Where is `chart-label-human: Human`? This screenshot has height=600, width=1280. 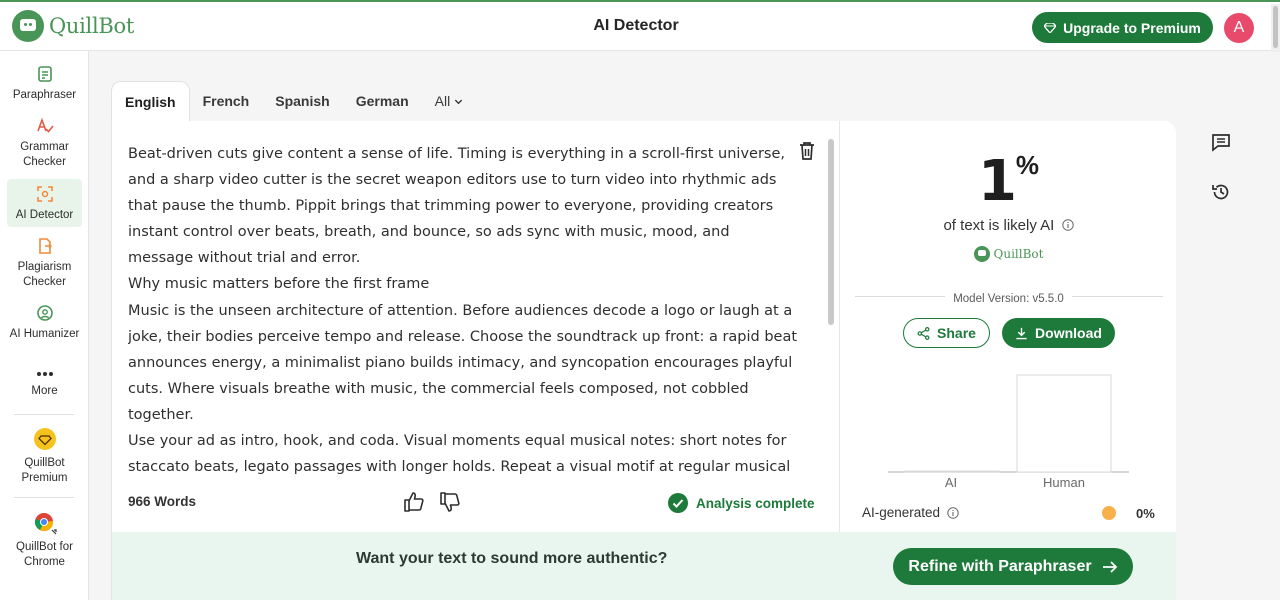
chart-label-human: Human is located at coordinates (1064, 482).